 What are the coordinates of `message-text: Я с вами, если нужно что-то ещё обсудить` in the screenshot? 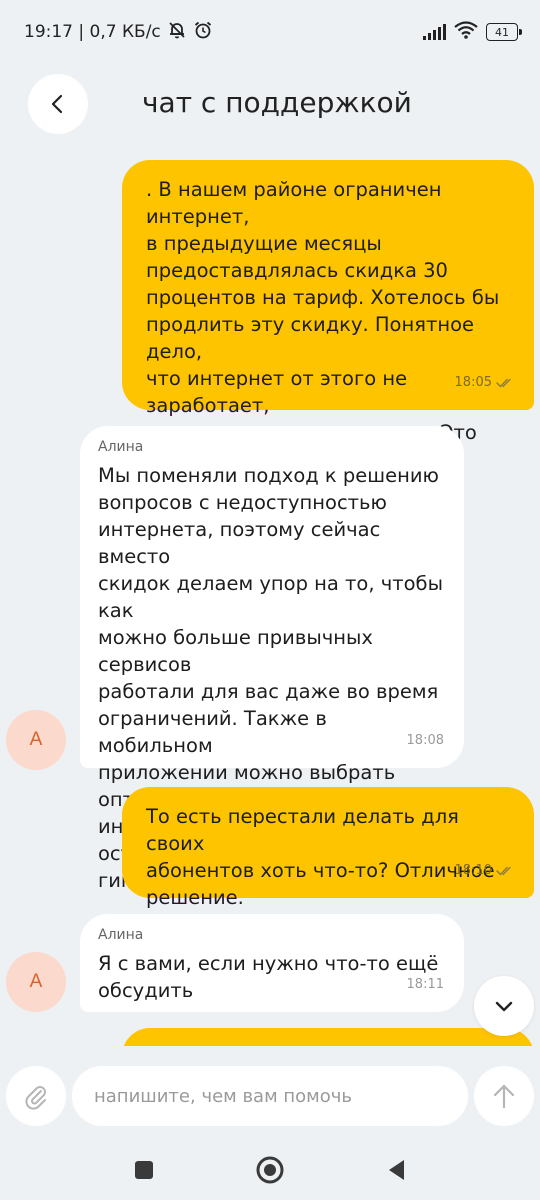 It's located at (268, 977).